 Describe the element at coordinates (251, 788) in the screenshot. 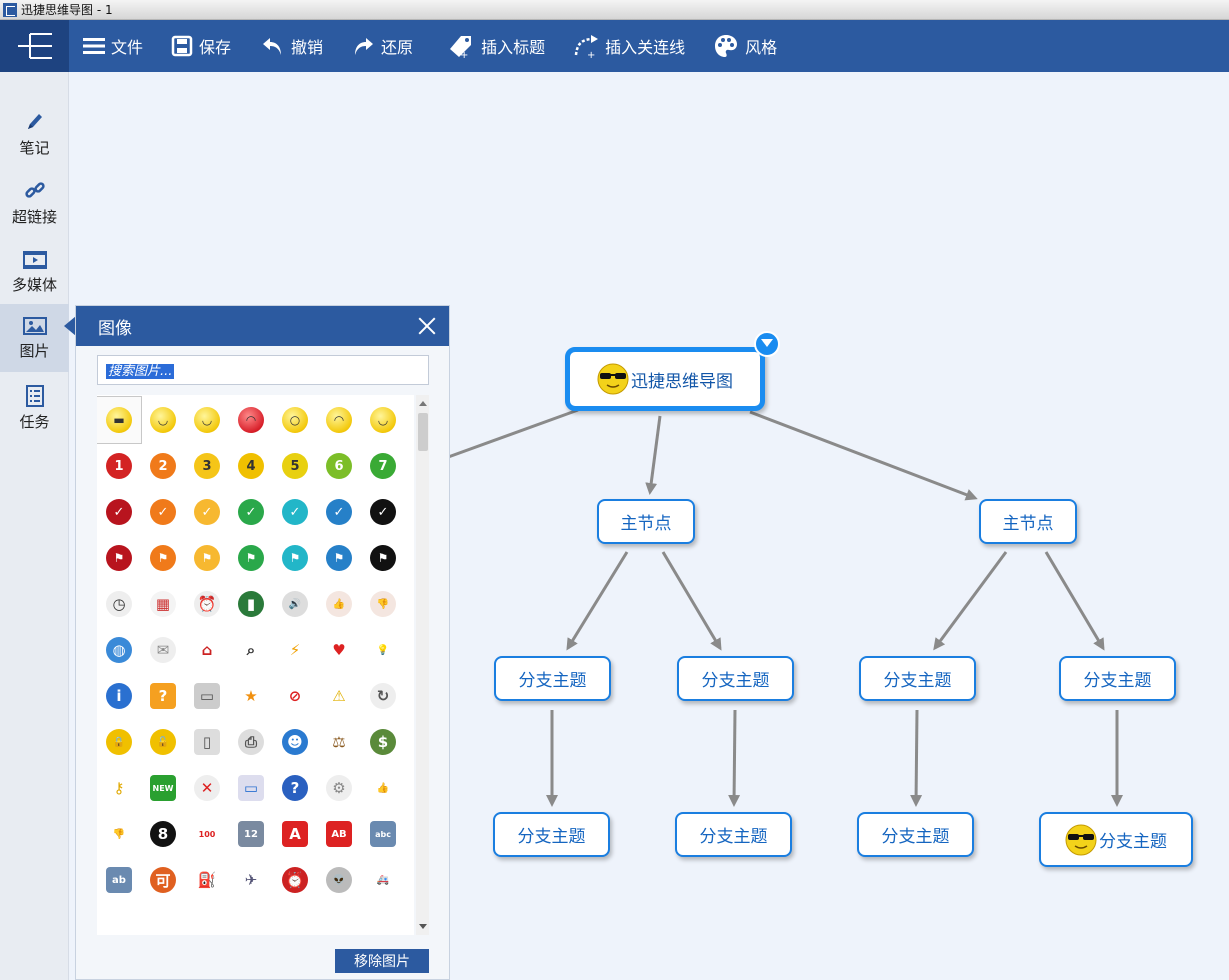

I see `monitor-icon: ▭` at that location.